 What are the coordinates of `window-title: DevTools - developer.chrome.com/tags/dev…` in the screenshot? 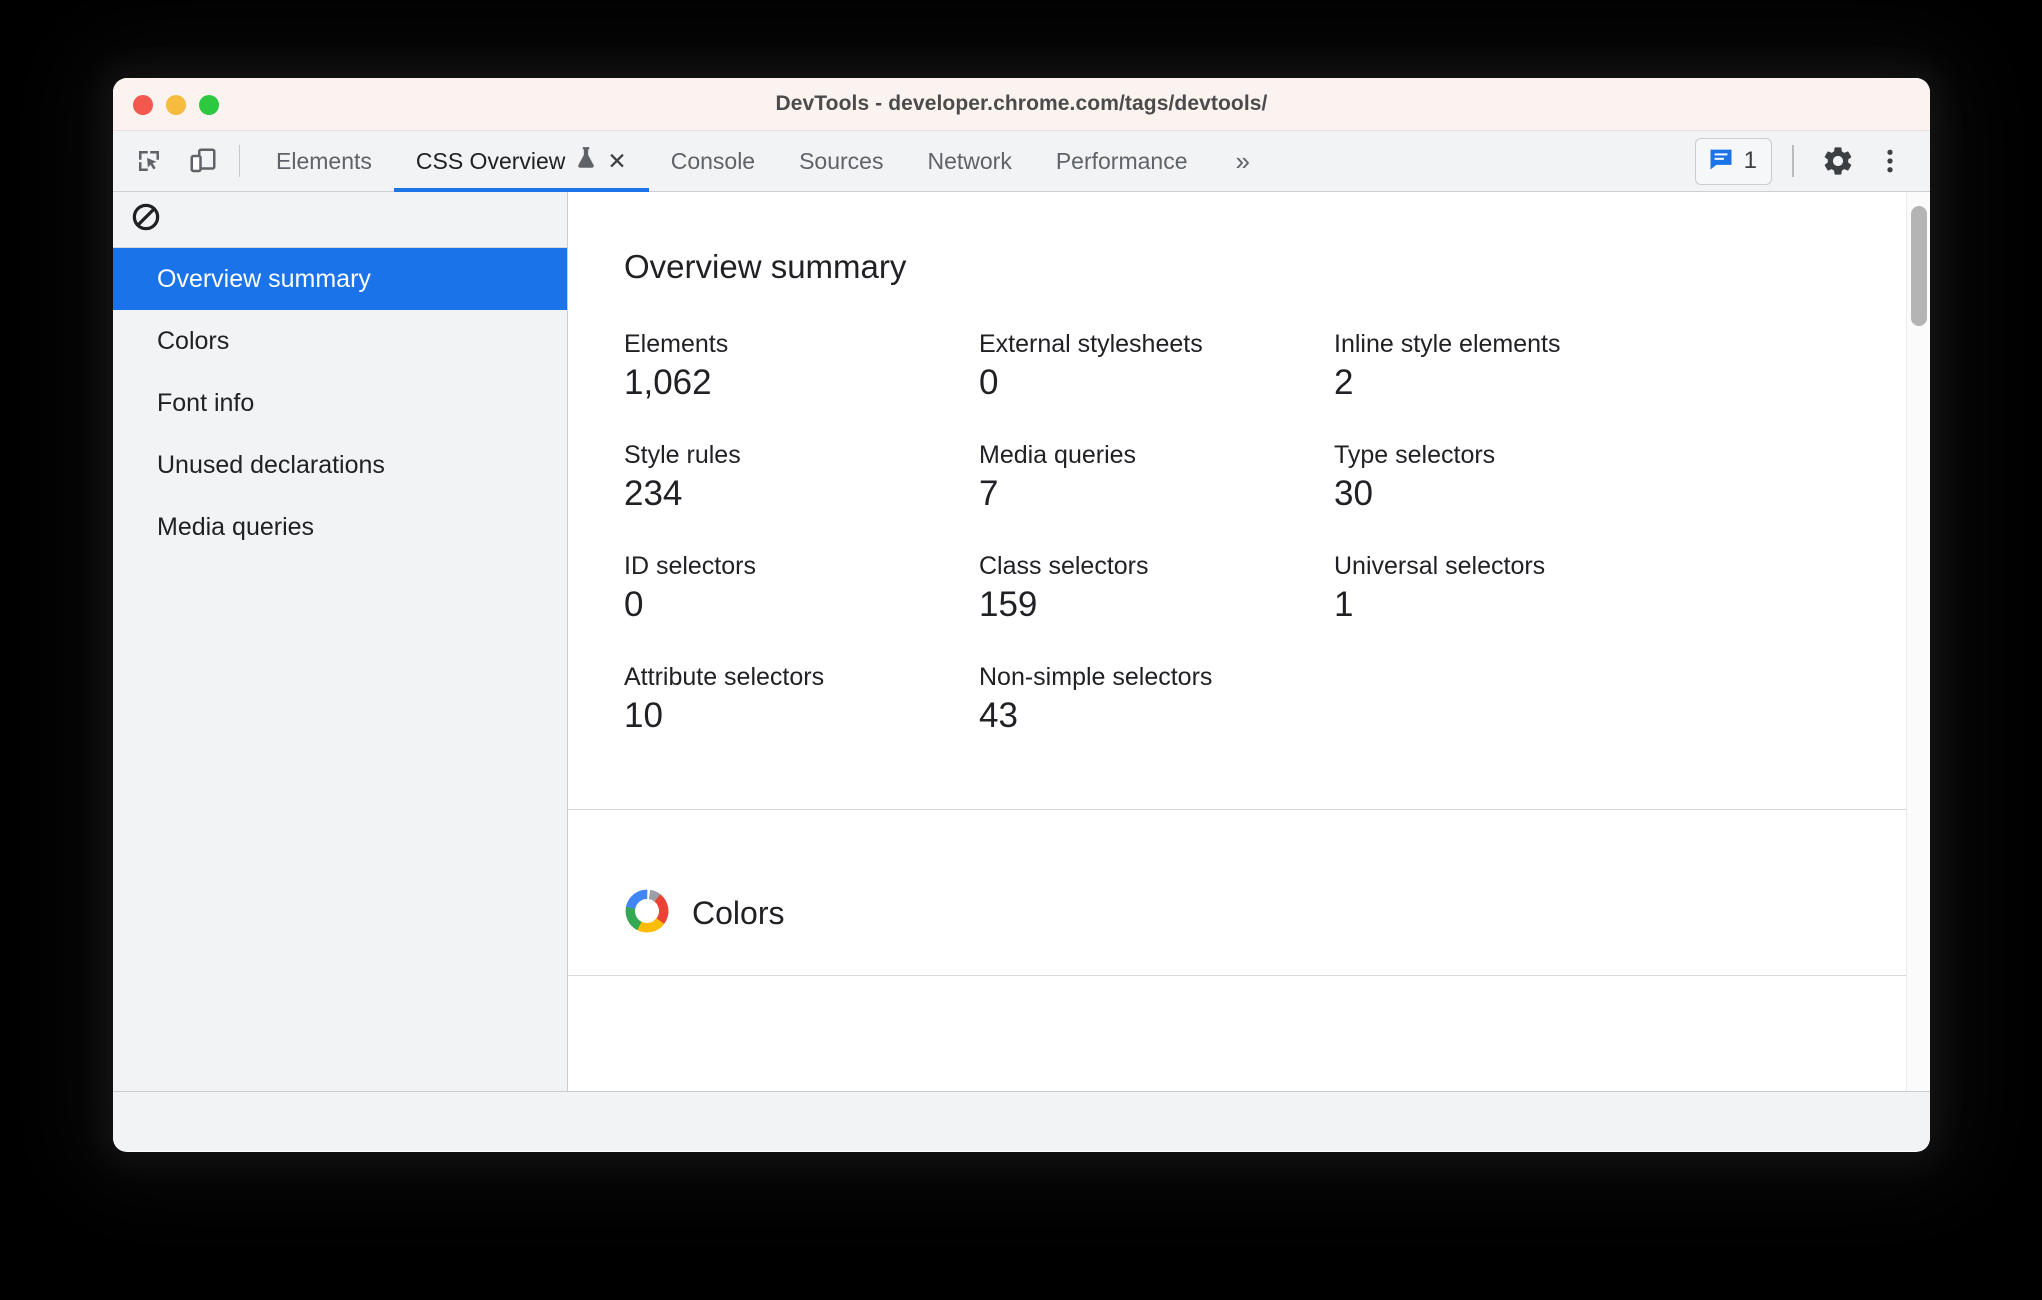 It's located at (1021, 103).